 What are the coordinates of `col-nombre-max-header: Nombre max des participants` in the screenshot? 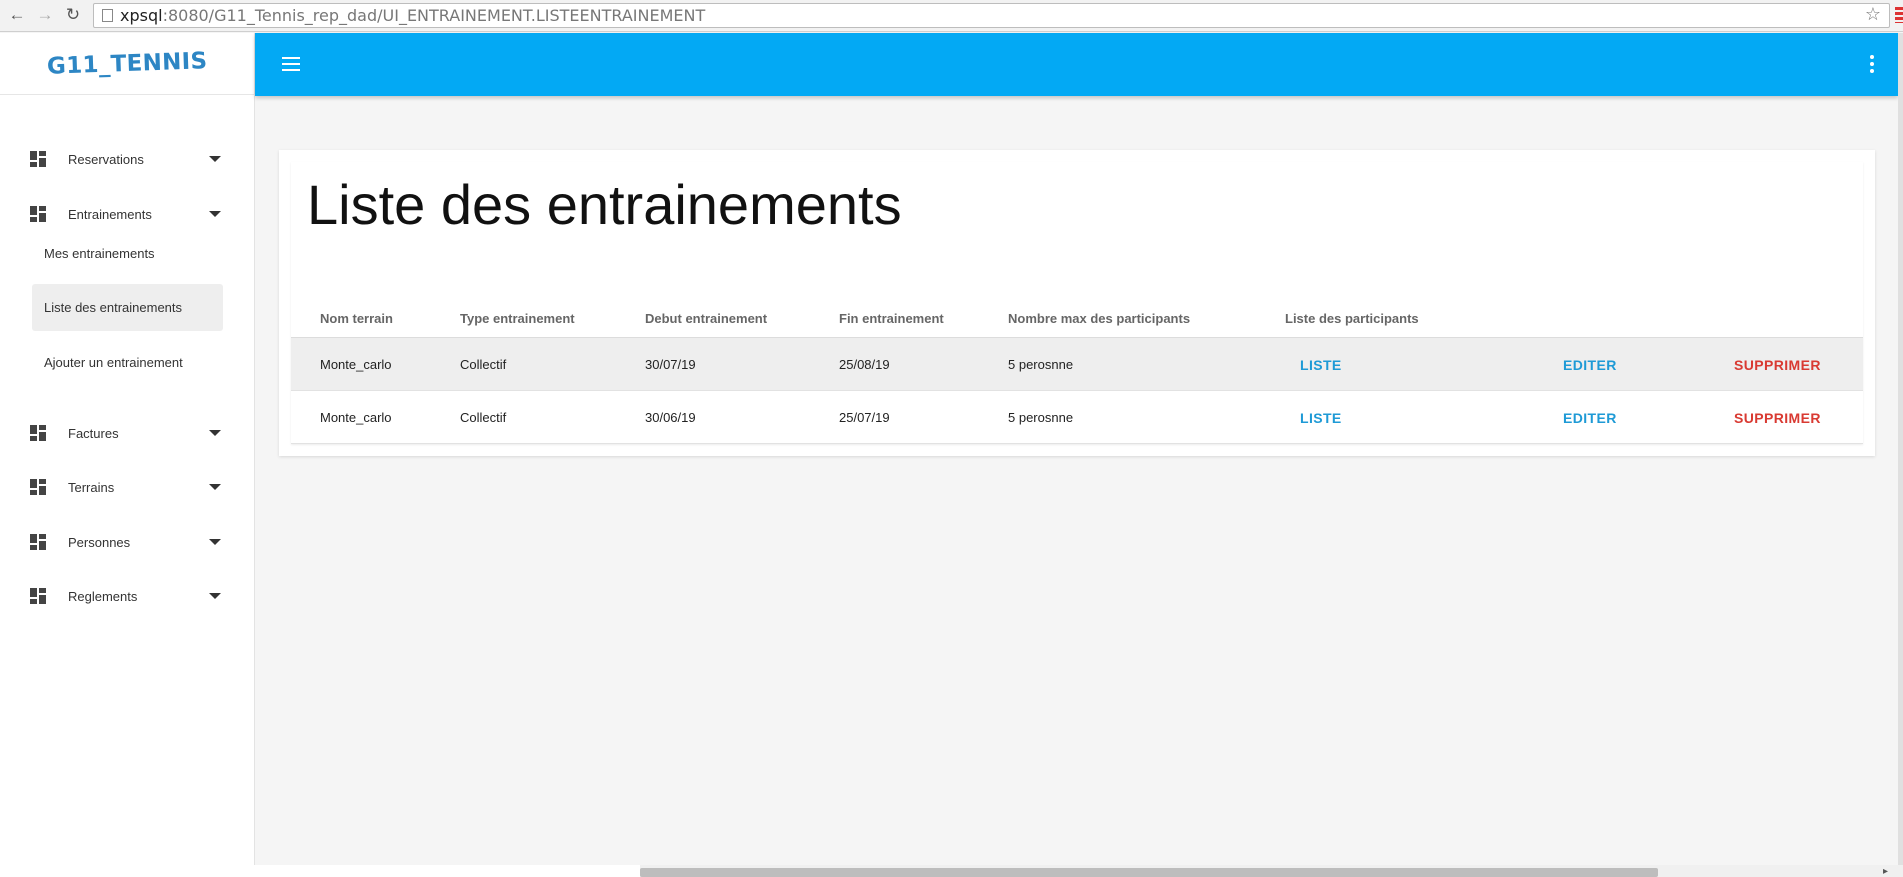 It's located at (1099, 318).